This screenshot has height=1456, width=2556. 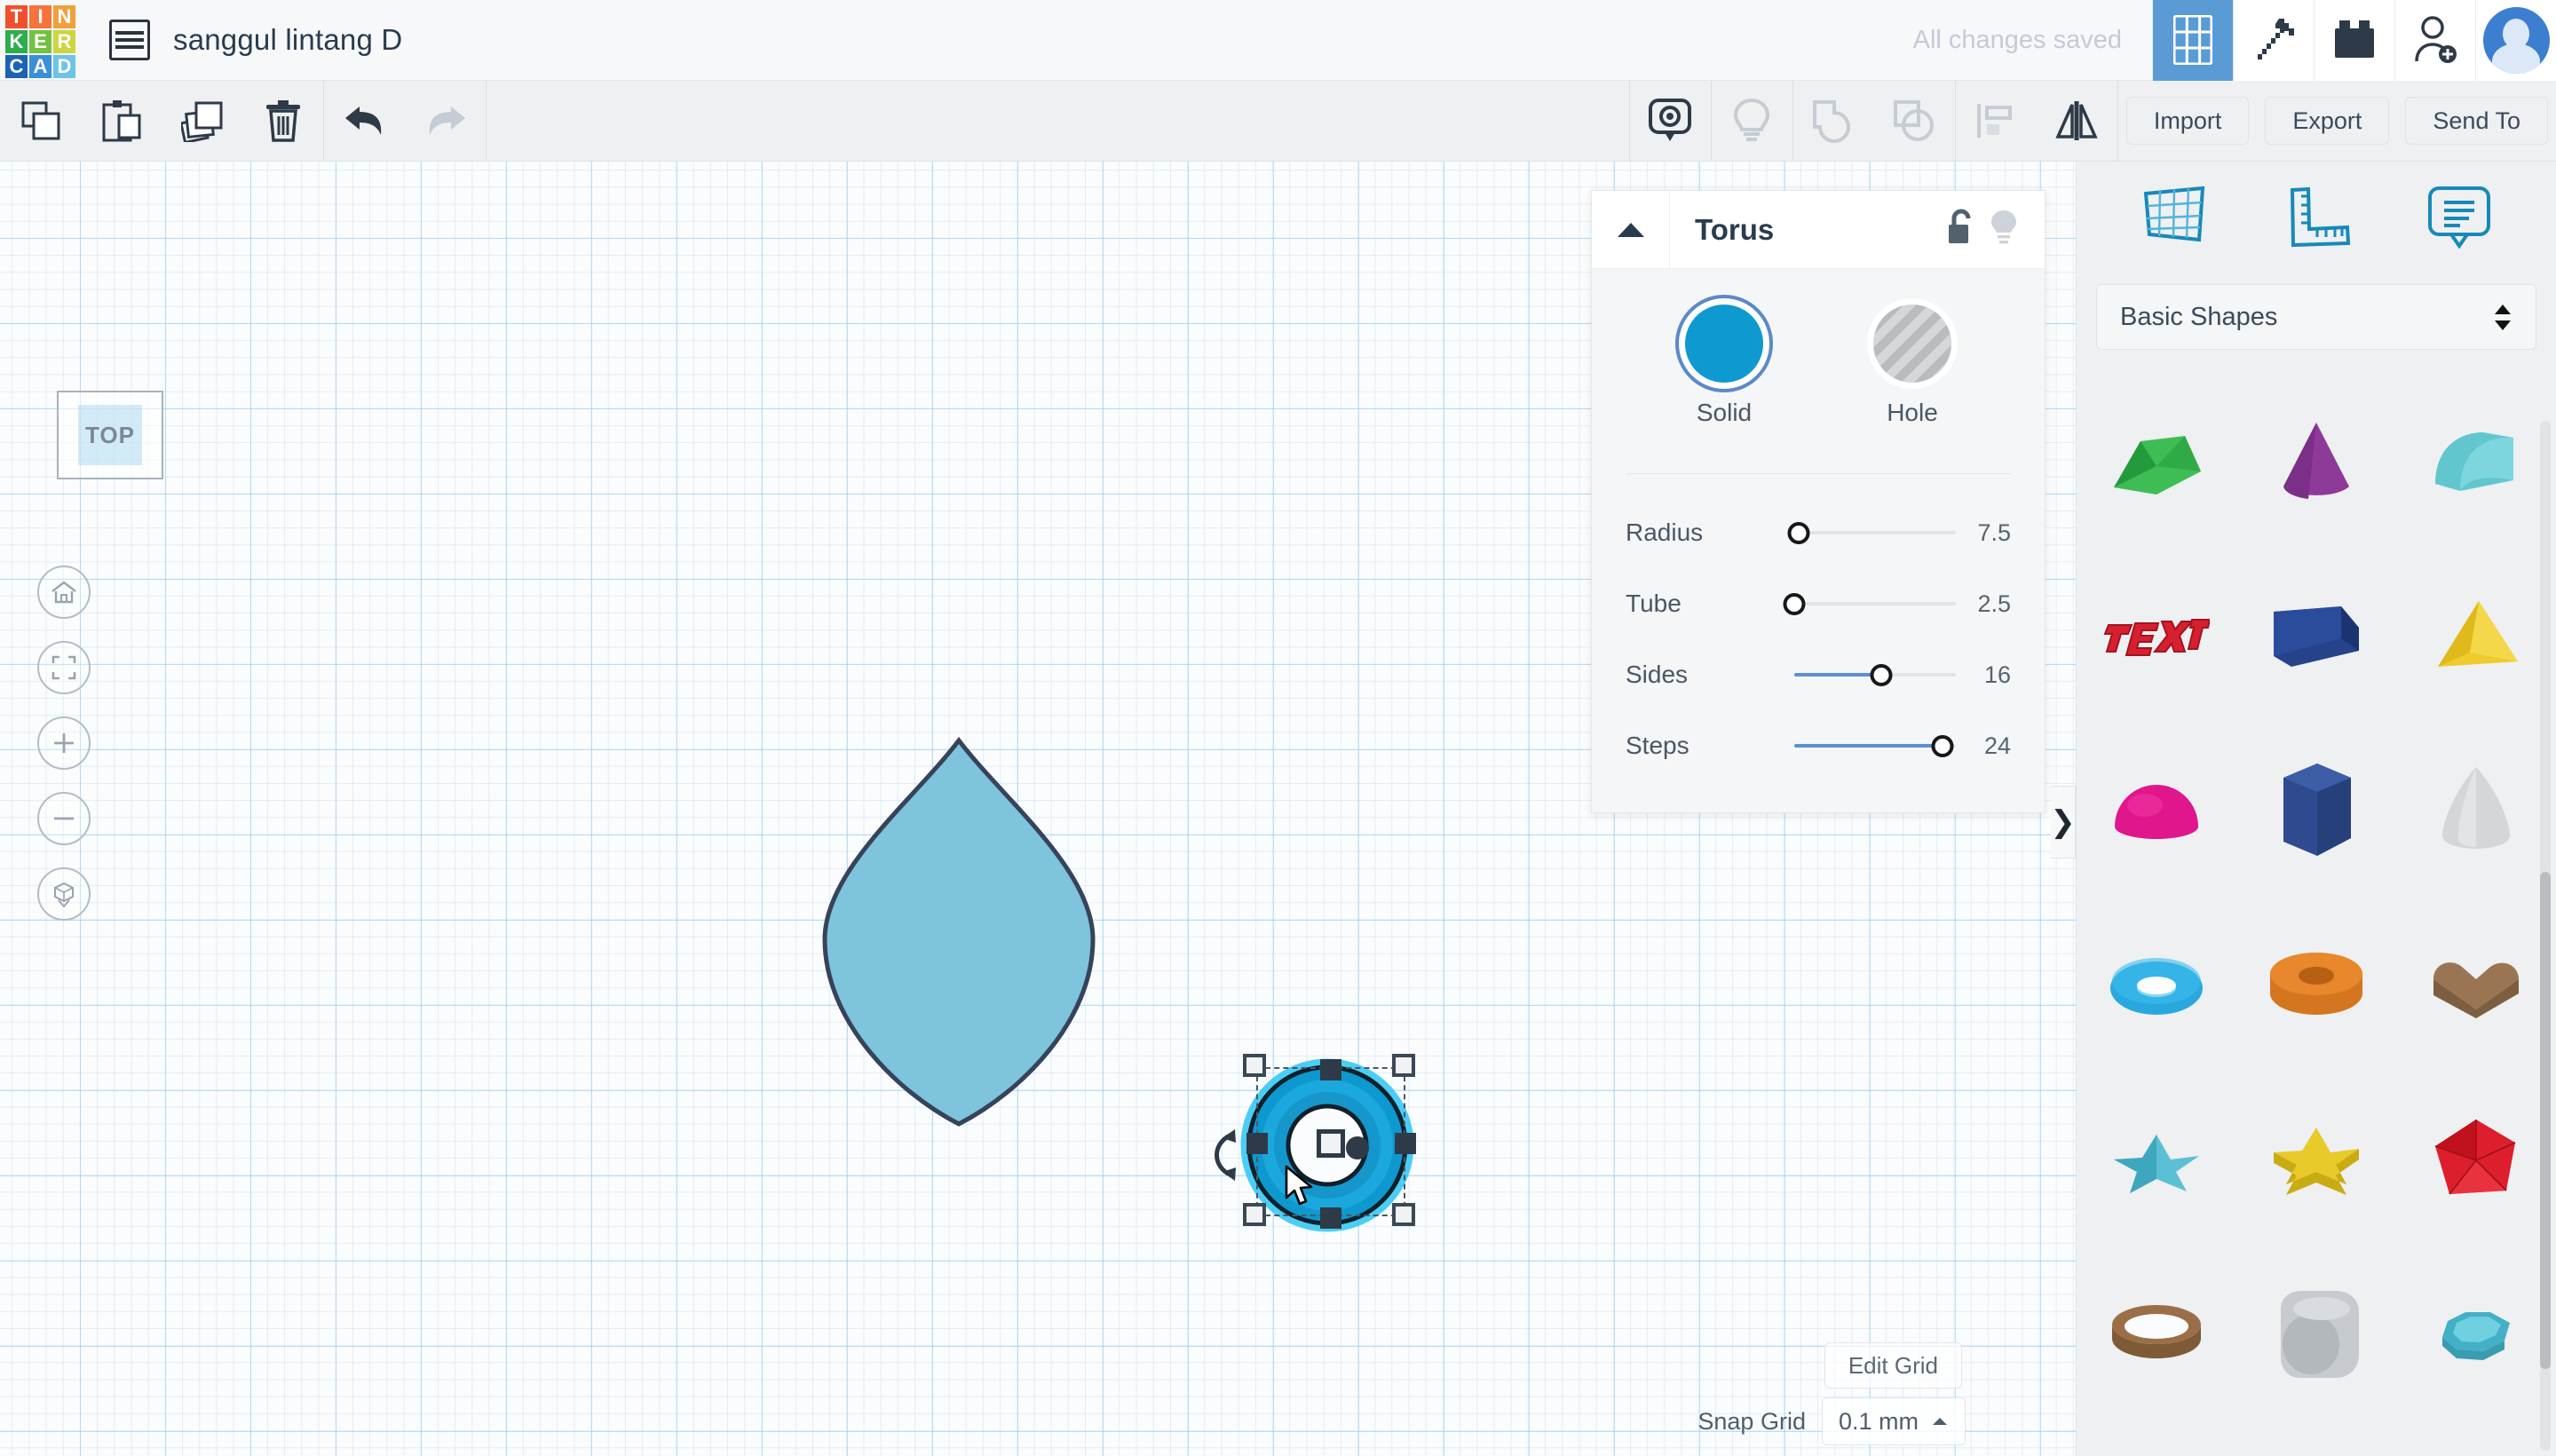 I want to click on shape-item-pyramid, so click(x=2476, y=637).